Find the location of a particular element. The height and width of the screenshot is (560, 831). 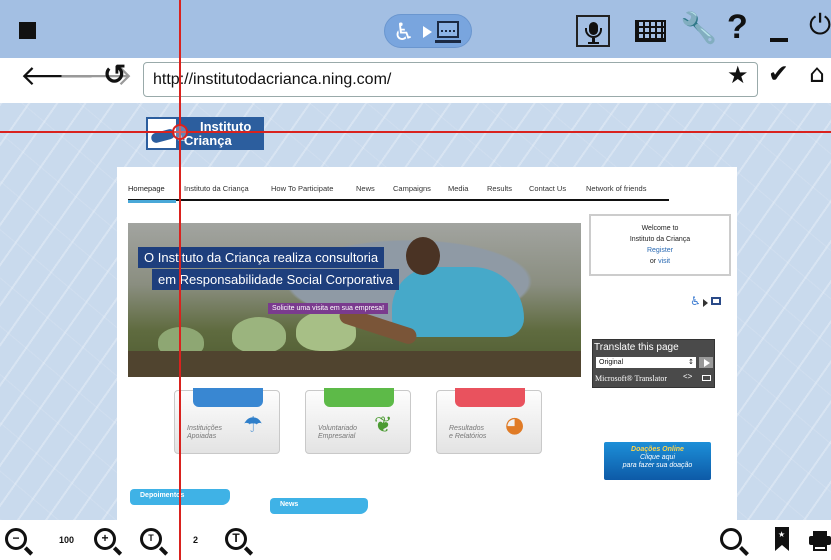

zoom-in-button: + is located at coordinates (105, 539).